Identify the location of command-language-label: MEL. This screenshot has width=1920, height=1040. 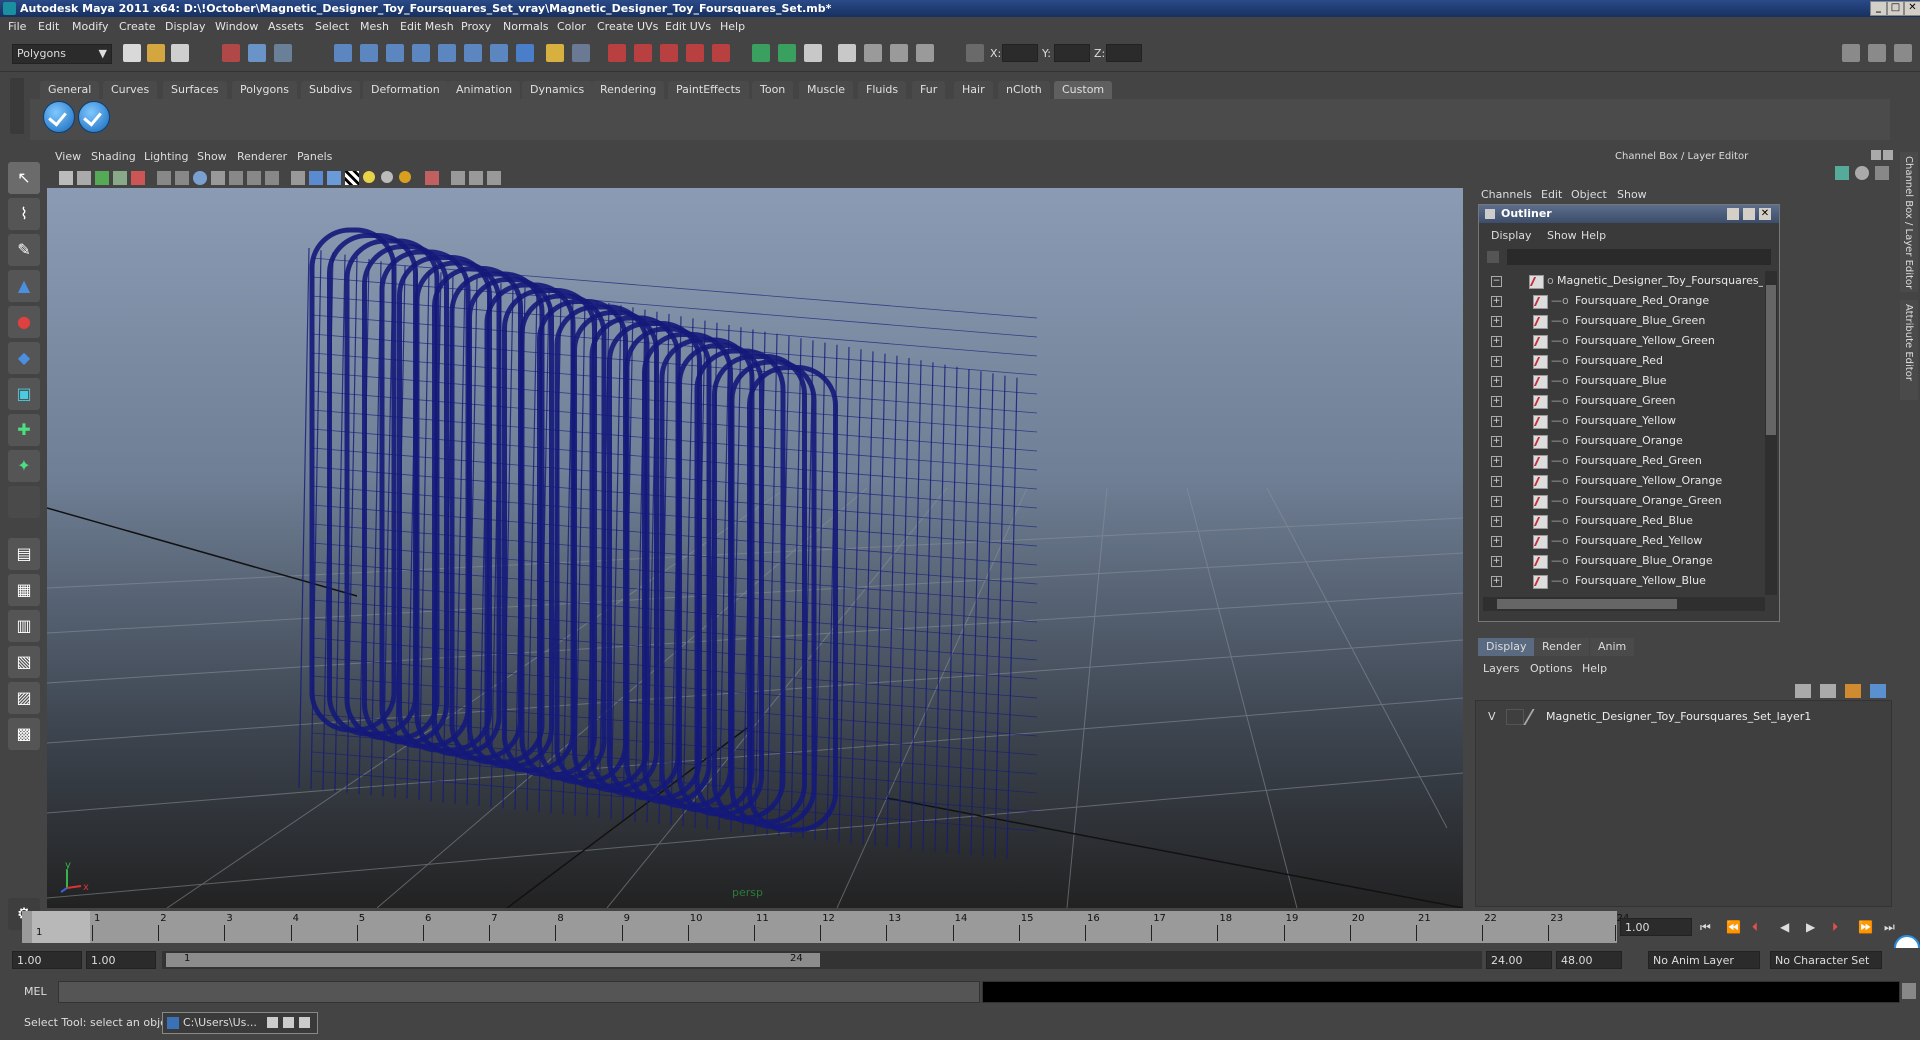
(35, 991).